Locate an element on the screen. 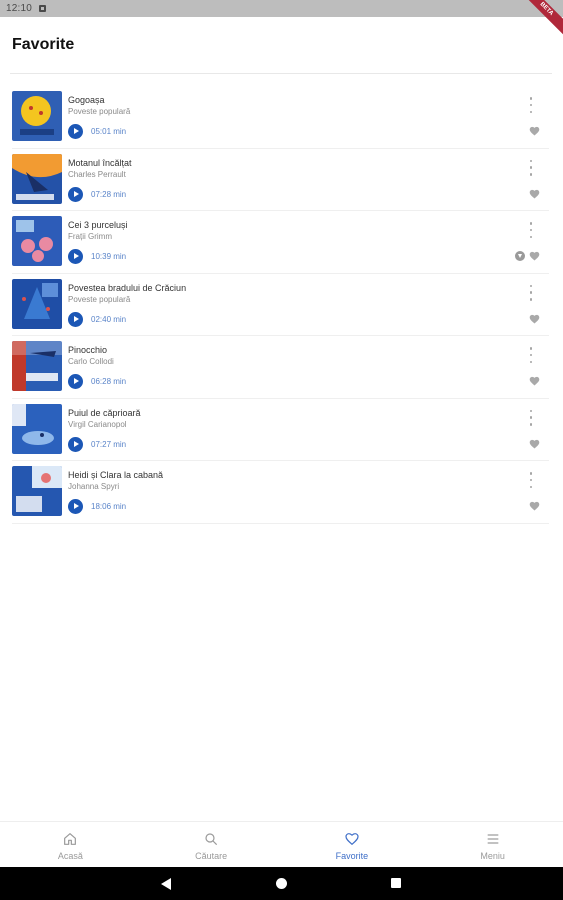 The height and width of the screenshot is (900, 563). story-title: Povestea bradului de Crăciun is located at coordinates (127, 287).